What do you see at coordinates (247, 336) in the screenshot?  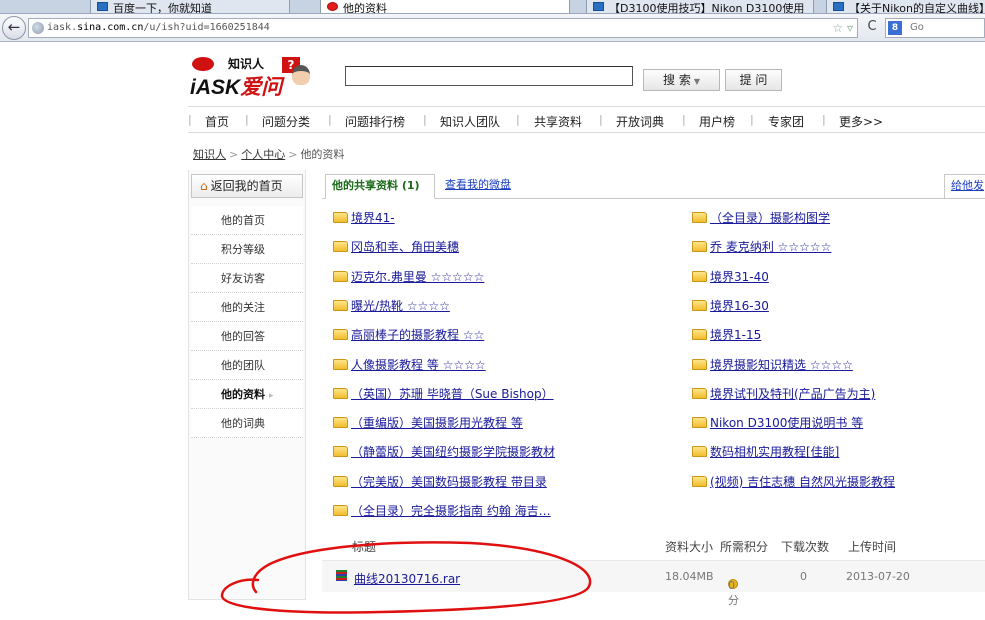 I see `sidebar-item-answers: 他的回答` at bounding box center [247, 336].